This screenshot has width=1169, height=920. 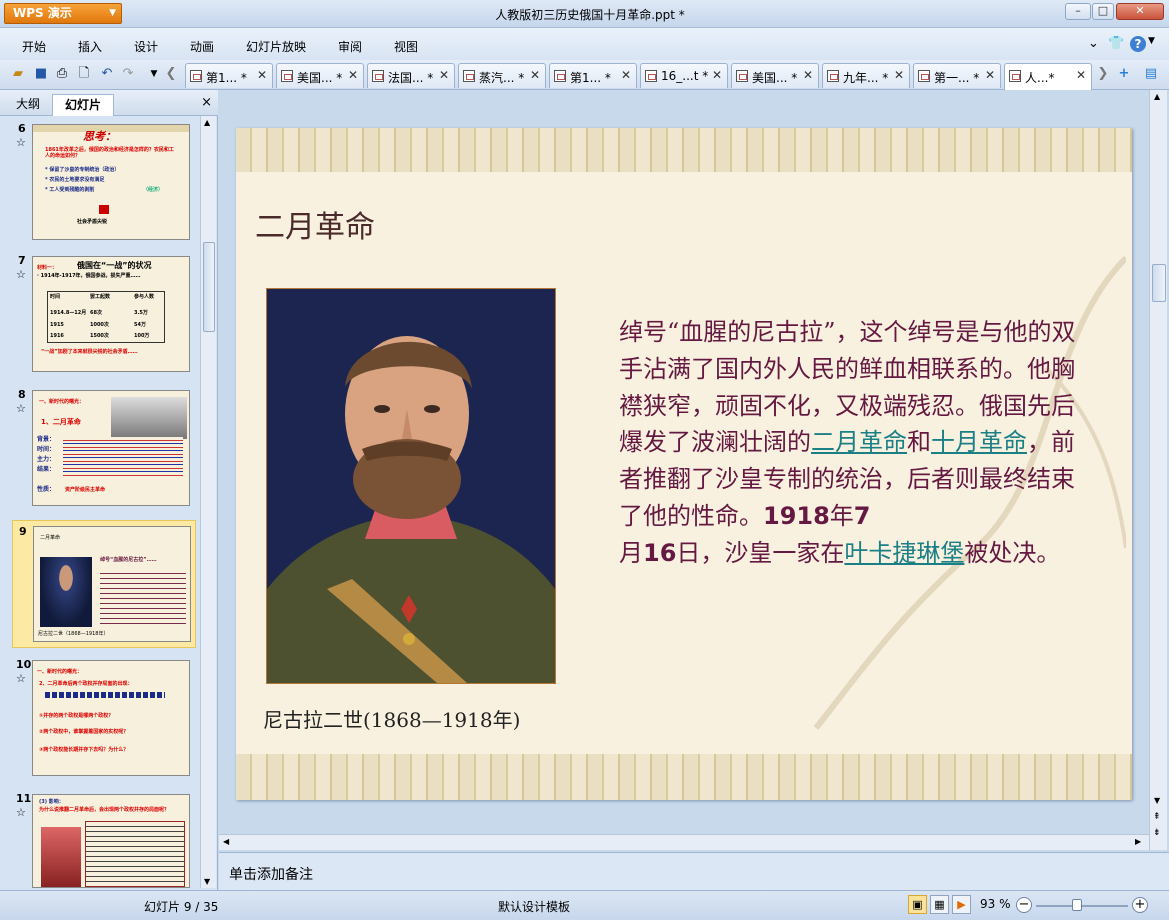 I want to click on tab-outline: 大纲, so click(x=28, y=105).